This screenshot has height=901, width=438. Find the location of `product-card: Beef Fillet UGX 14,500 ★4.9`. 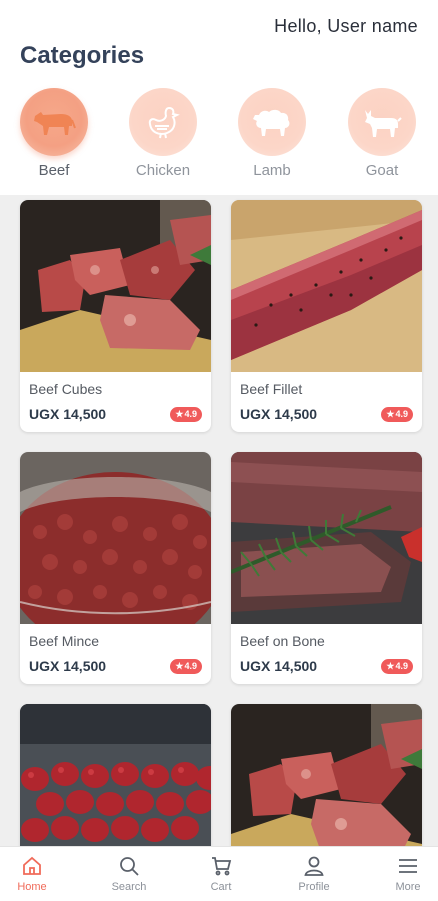

product-card: Beef Fillet UGX 14,500 ★4.9 is located at coordinates (326, 316).